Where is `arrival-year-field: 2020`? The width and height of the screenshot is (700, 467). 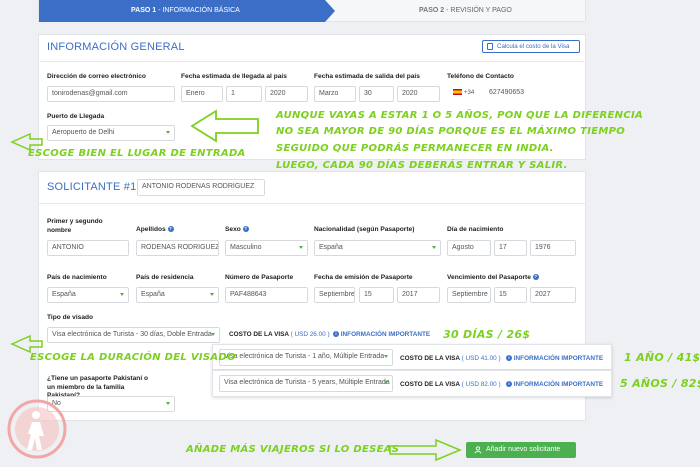 arrival-year-field: 2020 is located at coordinates (286, 94).